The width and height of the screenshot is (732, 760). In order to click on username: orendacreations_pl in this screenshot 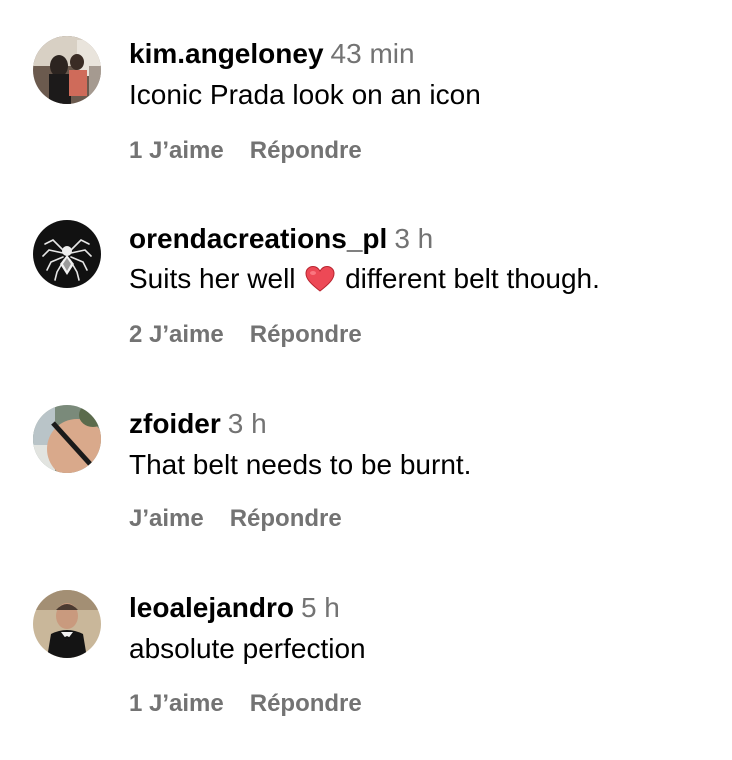, I will do `click(258, 238)`.